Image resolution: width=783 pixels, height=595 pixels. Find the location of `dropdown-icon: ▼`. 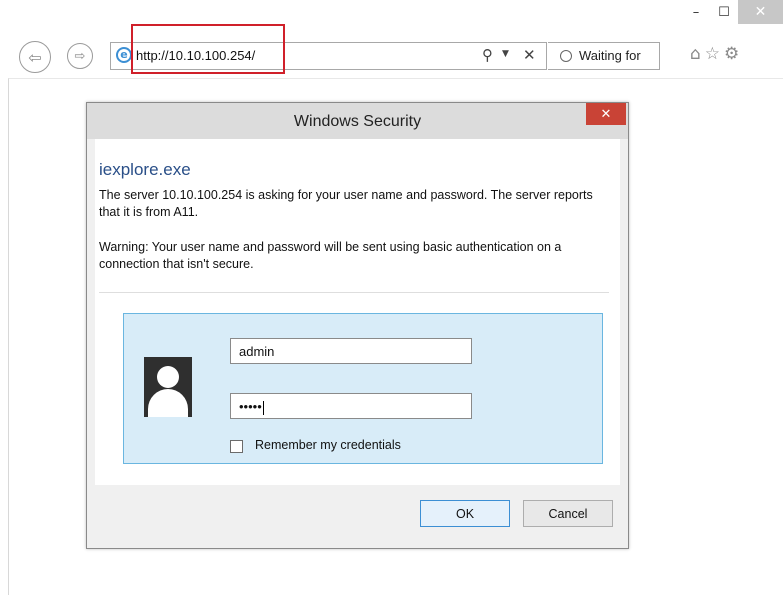

dropdown-icon: ▼ is located at coordinates (505, 54).